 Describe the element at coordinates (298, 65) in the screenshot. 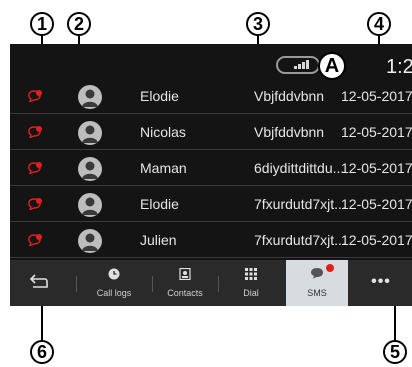

I see `phone-signal-icon` at that location.